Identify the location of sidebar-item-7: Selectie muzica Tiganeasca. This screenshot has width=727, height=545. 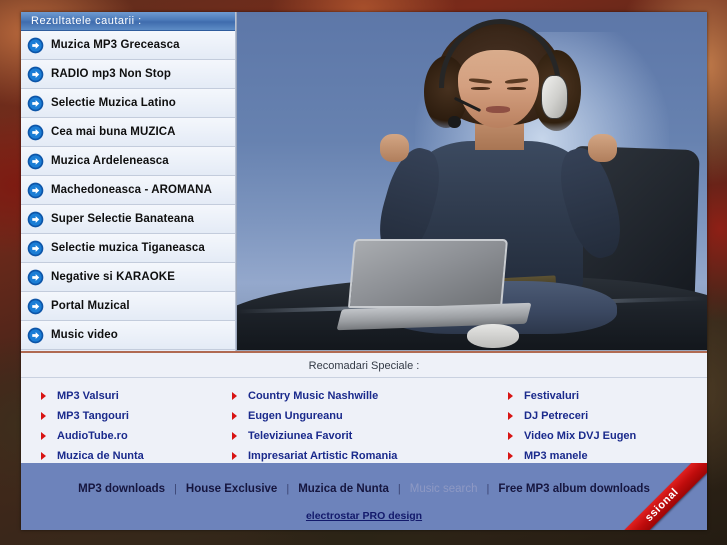
(128, 248).